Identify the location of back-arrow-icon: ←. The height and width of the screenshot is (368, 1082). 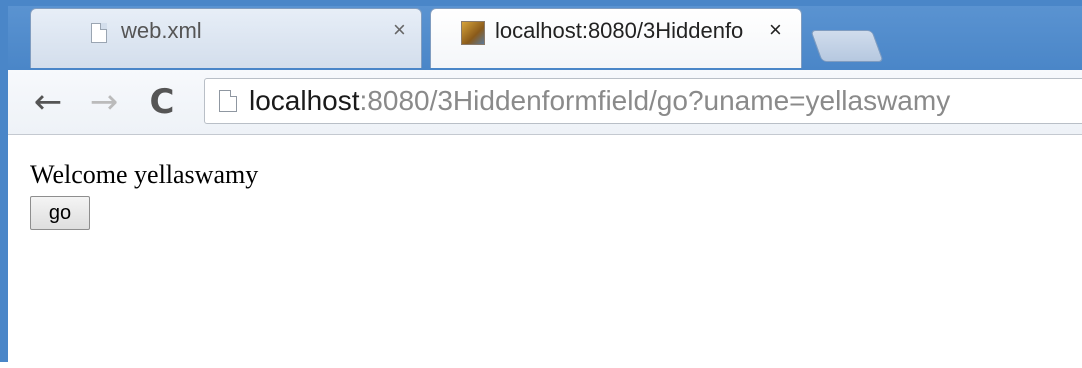
(48, 102).